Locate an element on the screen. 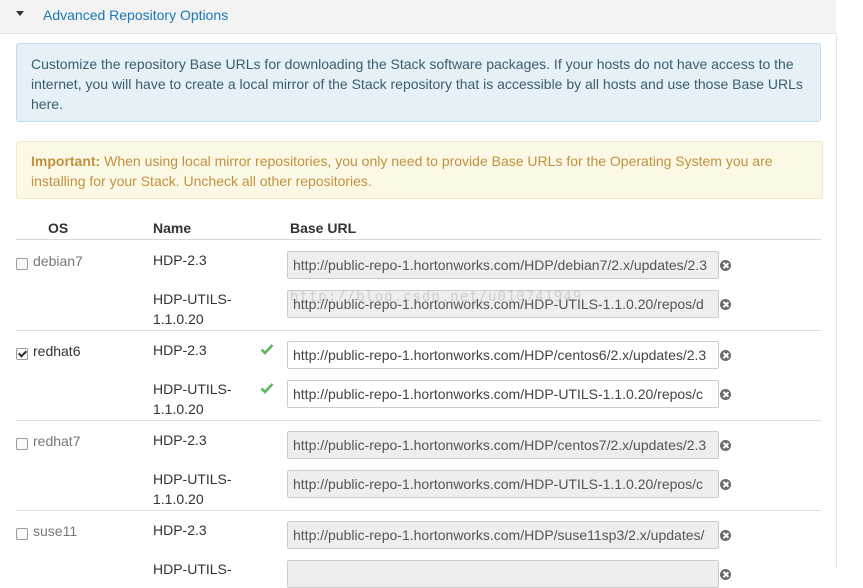  os-label-suse11: suse11 is located at coordinates (55, 531).